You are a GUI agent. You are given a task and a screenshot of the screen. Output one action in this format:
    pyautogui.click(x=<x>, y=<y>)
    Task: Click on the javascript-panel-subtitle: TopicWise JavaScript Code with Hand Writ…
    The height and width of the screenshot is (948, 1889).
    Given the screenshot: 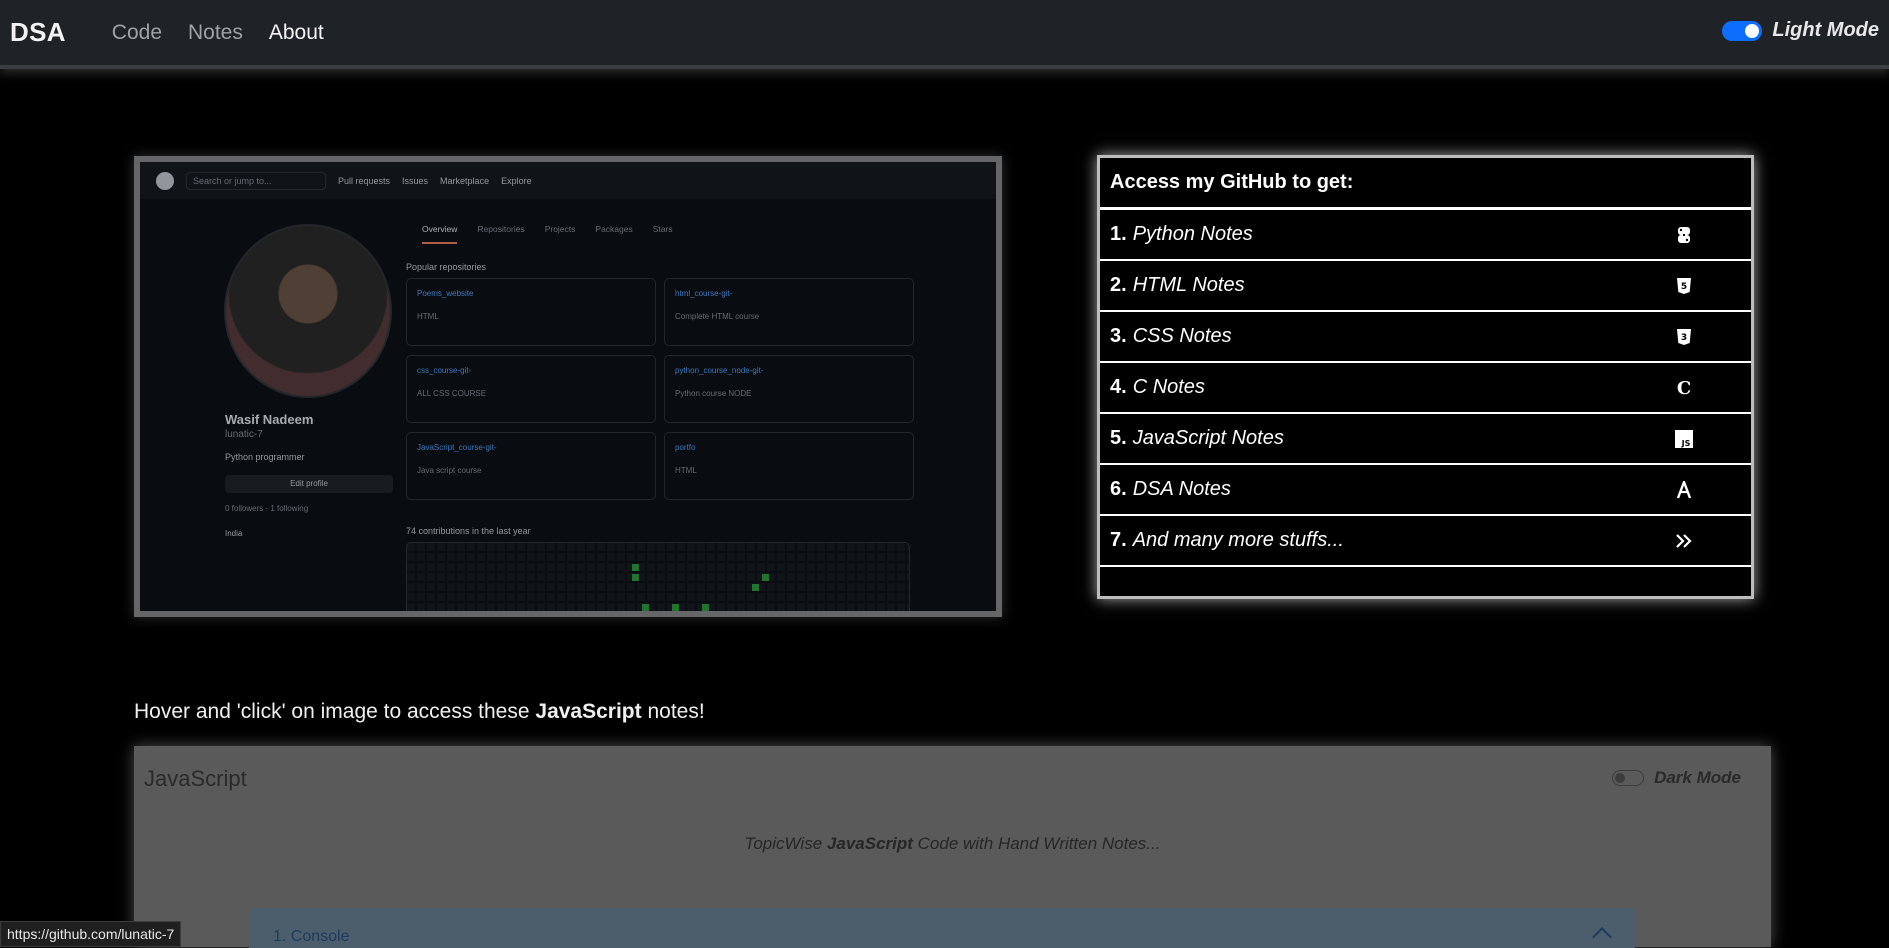 What is the action you would take?
    pyautogui.click(x=952, y=844)
    